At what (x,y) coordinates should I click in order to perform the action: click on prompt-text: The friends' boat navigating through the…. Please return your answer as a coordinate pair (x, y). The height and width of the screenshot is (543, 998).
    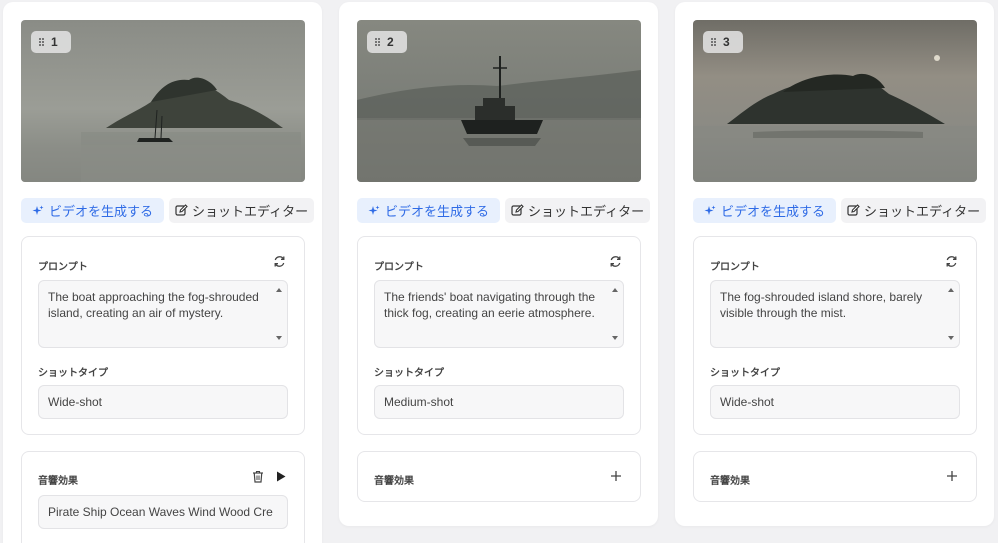
    Looking at the image, I should click on (490, 305).